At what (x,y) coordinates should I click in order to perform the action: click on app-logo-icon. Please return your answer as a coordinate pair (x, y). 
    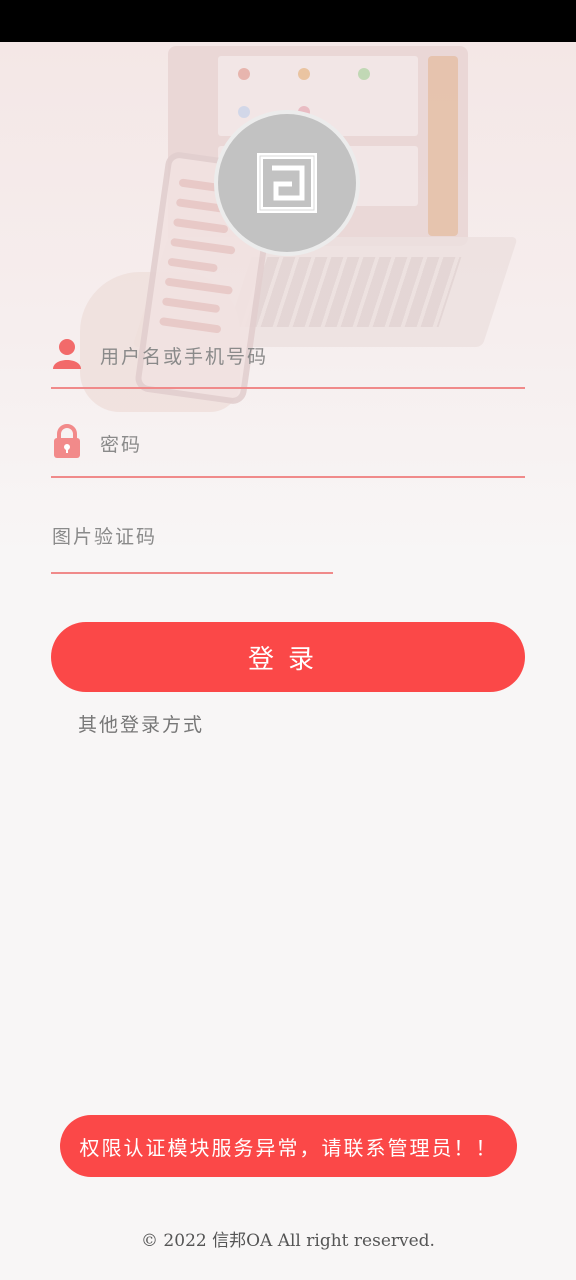
    Looking at the image, I should click on (287, 183).